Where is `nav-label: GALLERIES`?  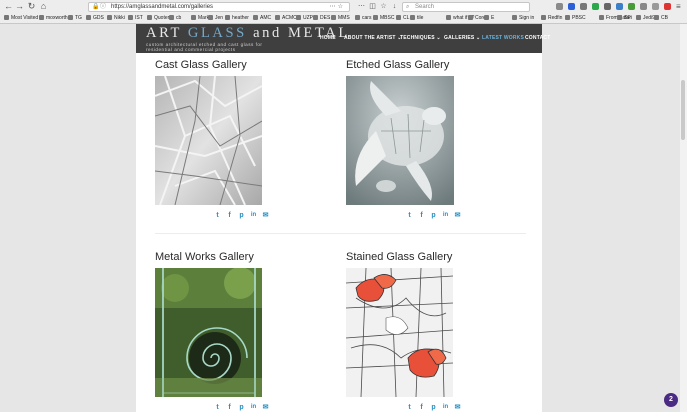 nav-label: GALLERIES is located at coordinates (459, 38).